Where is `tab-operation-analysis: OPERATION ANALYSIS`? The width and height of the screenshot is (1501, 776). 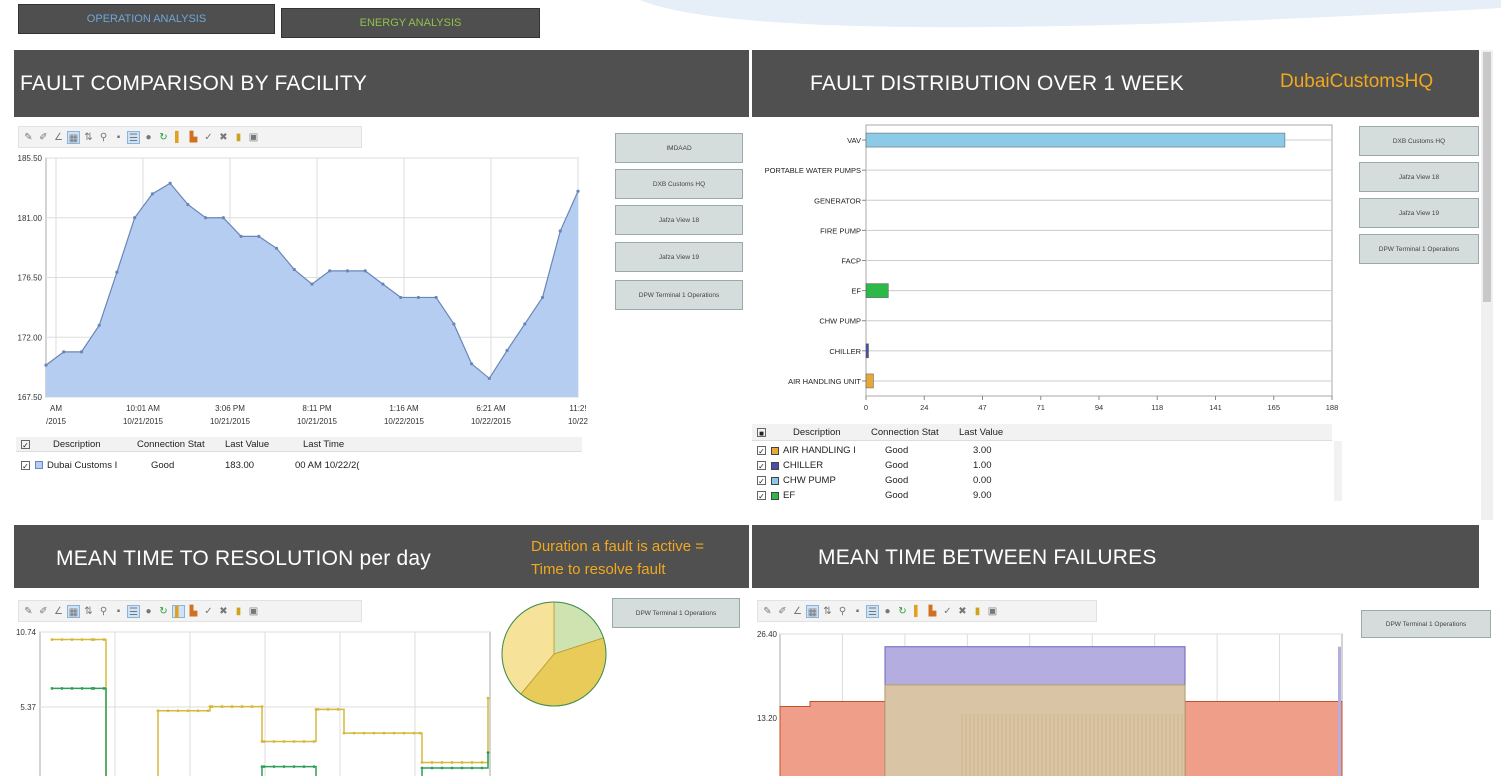
tab-operation-analysis: OPERATION ANALYSIS is located at coordinates (146, 19).